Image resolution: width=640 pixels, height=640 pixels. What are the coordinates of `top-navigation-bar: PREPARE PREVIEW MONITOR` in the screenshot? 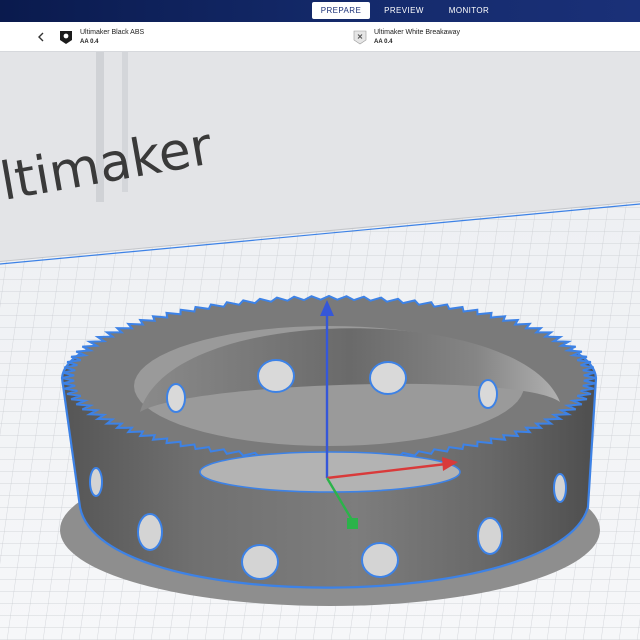 It's located at (320, 11).